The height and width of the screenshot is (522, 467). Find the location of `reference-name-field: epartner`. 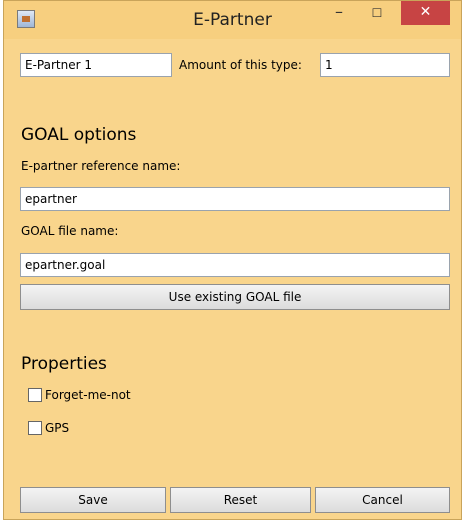

reference-name-field: epartner is located at coordinates (235, 199).